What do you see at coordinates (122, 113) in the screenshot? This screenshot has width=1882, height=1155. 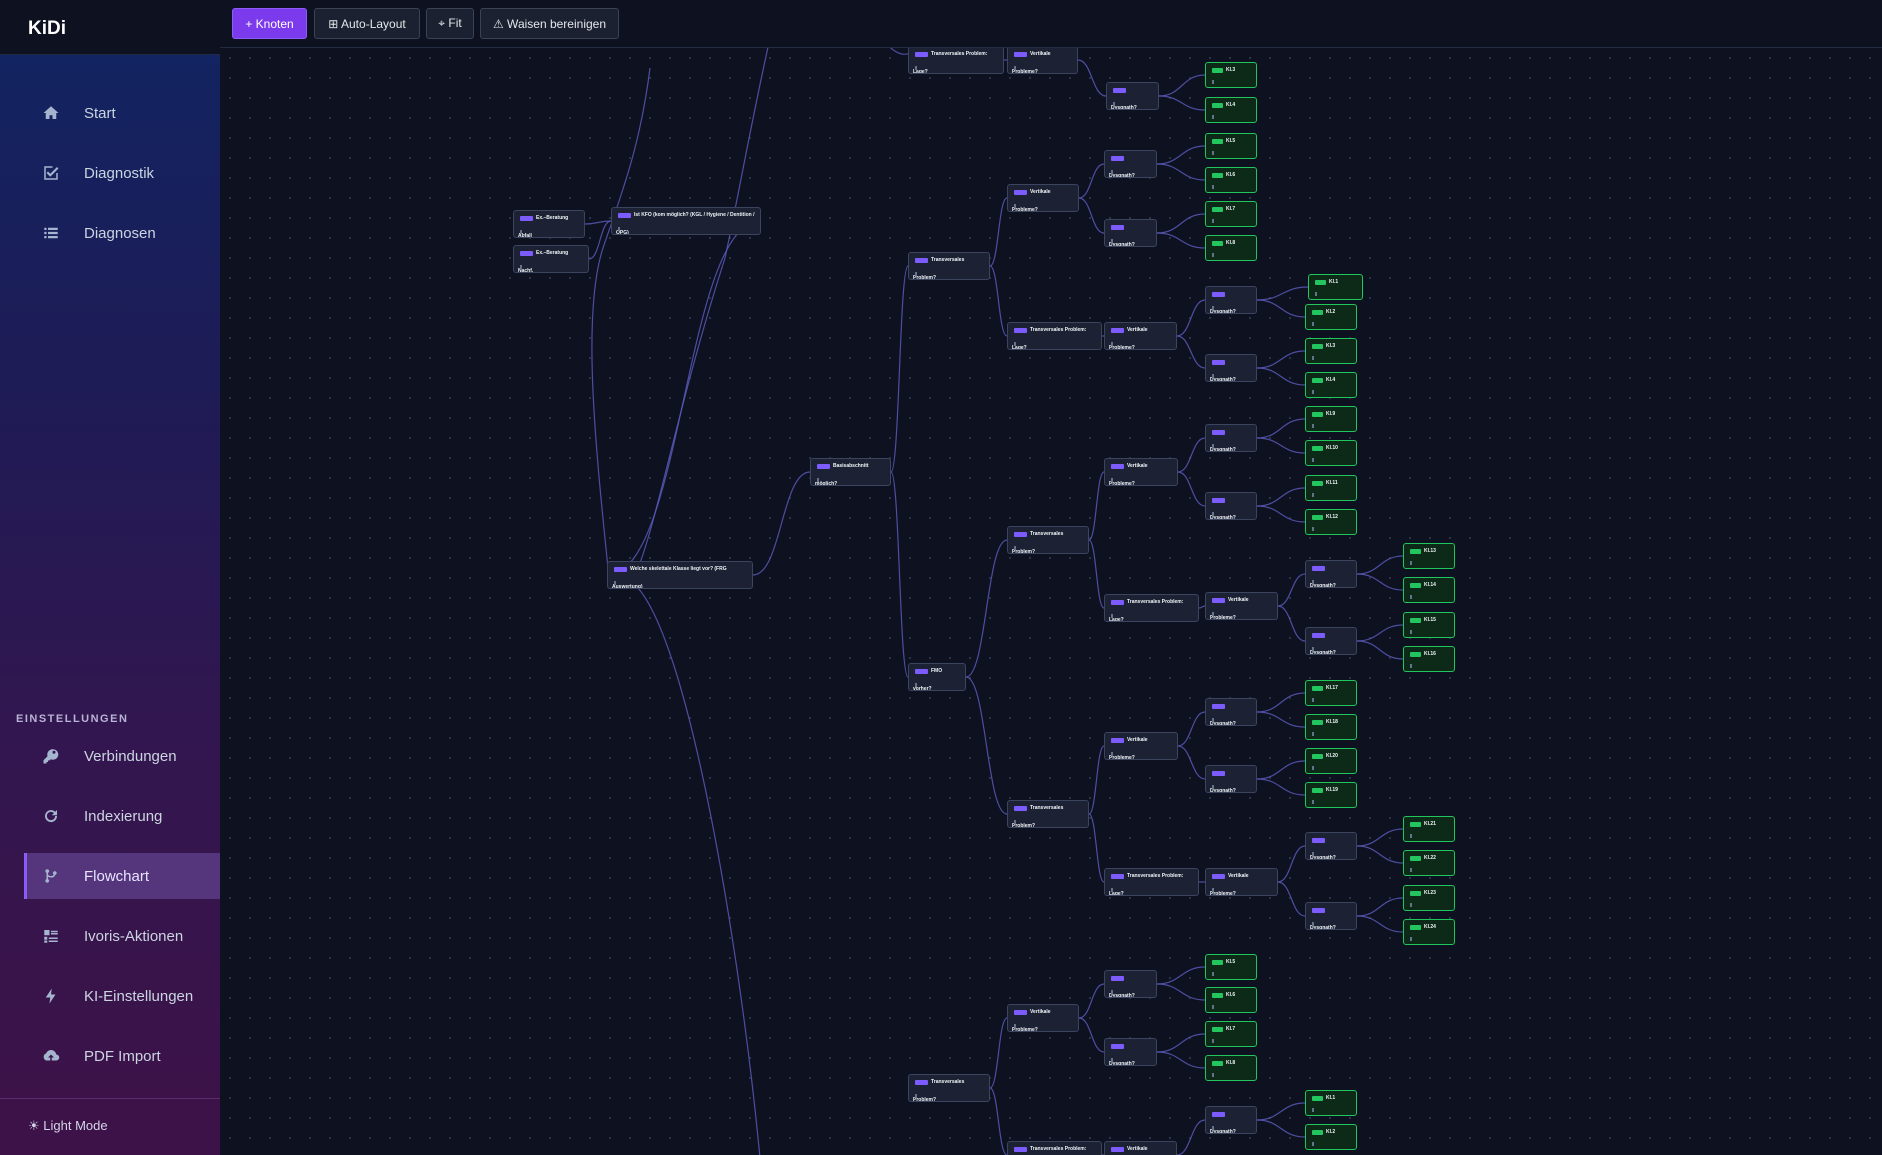 I see `sidebar-item-start: Start` at bounding box center [122, 113].